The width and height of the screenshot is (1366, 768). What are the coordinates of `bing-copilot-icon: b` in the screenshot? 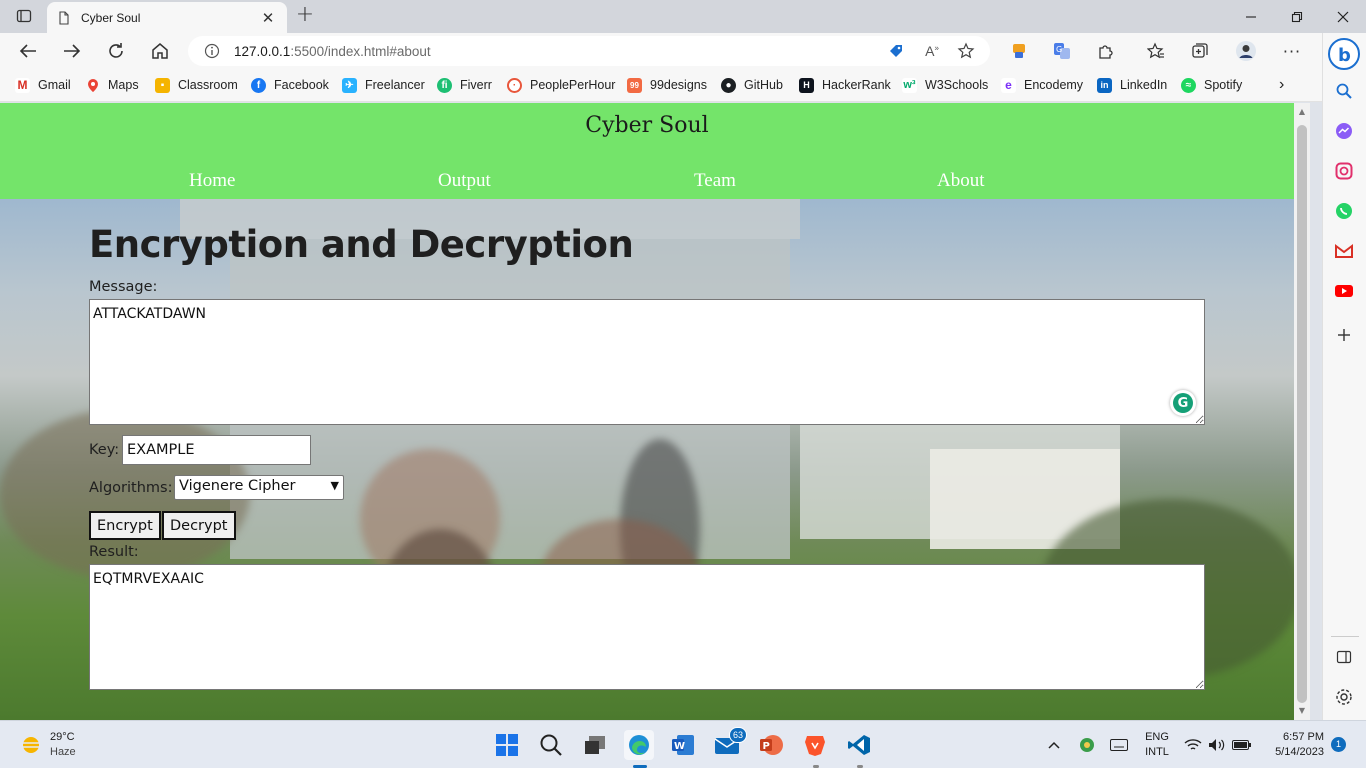 It's located at (1344, 54).